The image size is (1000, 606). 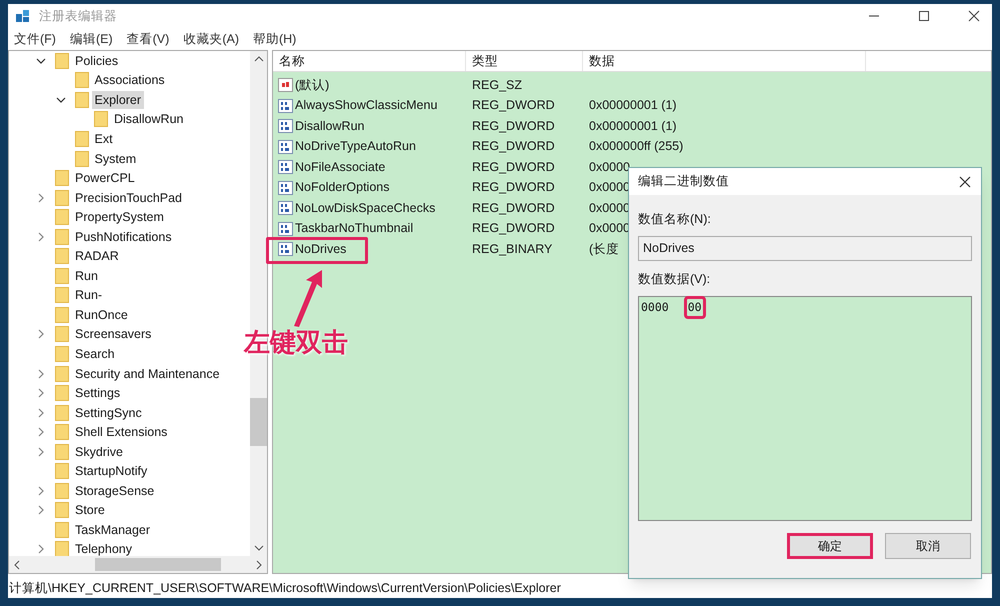 What do you see at coordinates (320, 249) in the screenshot?
I see `value-name: NoDrives` at bounding box center [320, 249].